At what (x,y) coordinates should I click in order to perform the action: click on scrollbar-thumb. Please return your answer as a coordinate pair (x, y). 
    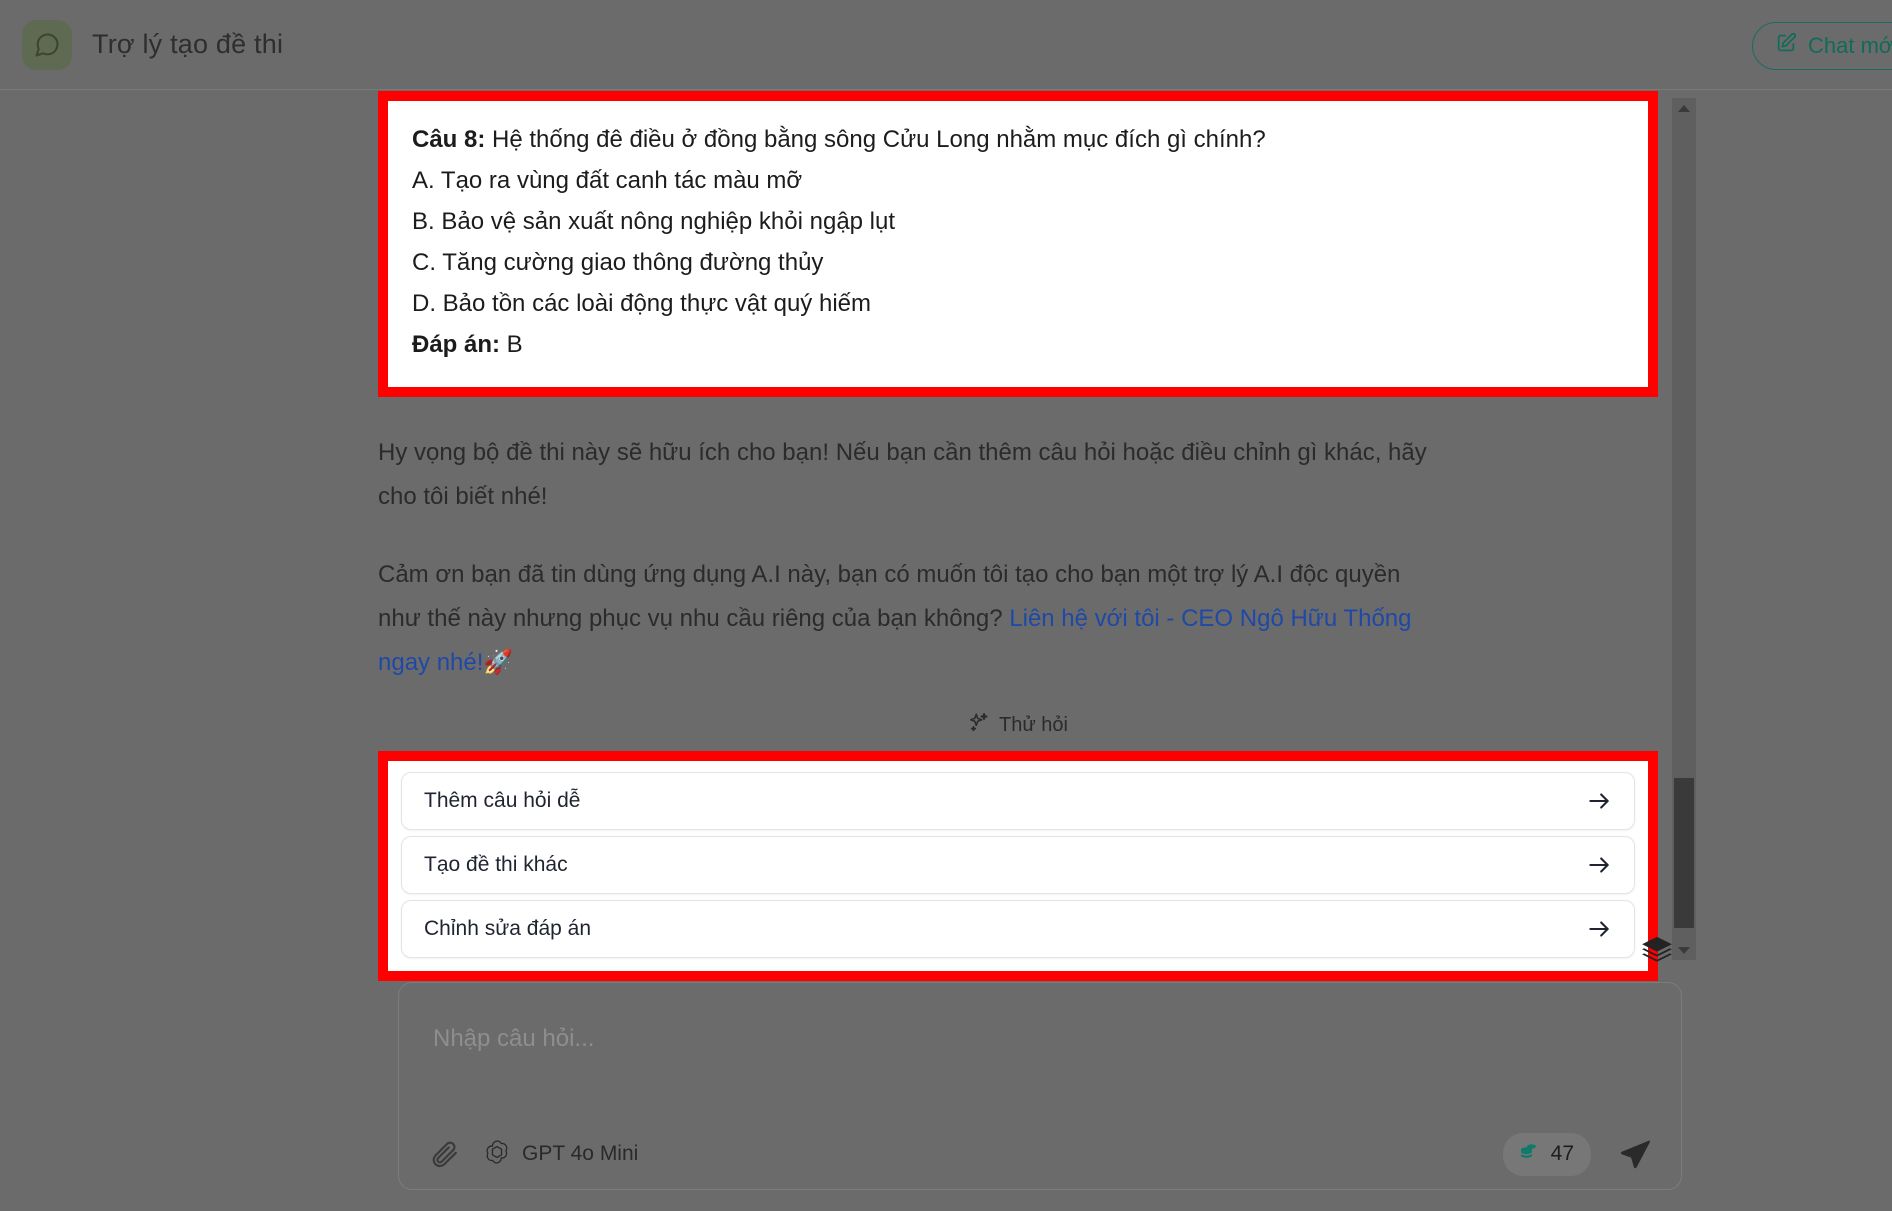
    Looking at the image, I should click on (1684, 853).